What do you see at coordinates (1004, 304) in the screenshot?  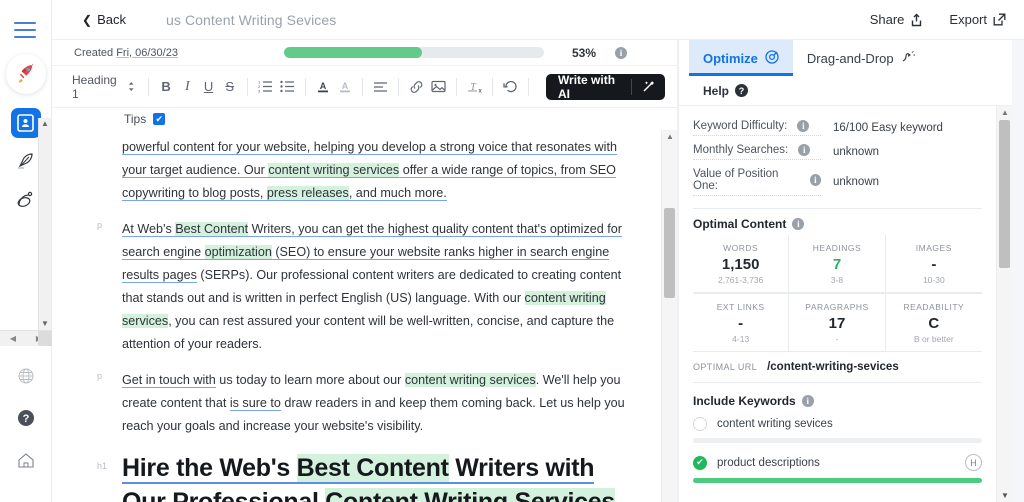 I see `panel-scrollbar: ▲ ▼` at bounding box center [1004, 304].